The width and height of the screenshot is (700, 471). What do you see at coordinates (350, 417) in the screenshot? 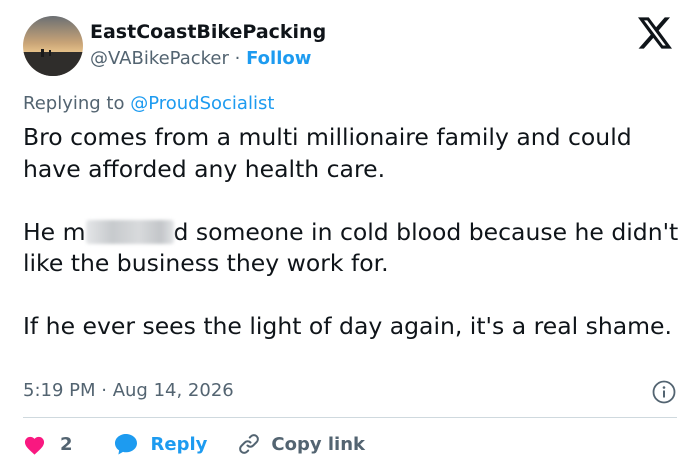
I see `divider` at bounding box center [350, 417].